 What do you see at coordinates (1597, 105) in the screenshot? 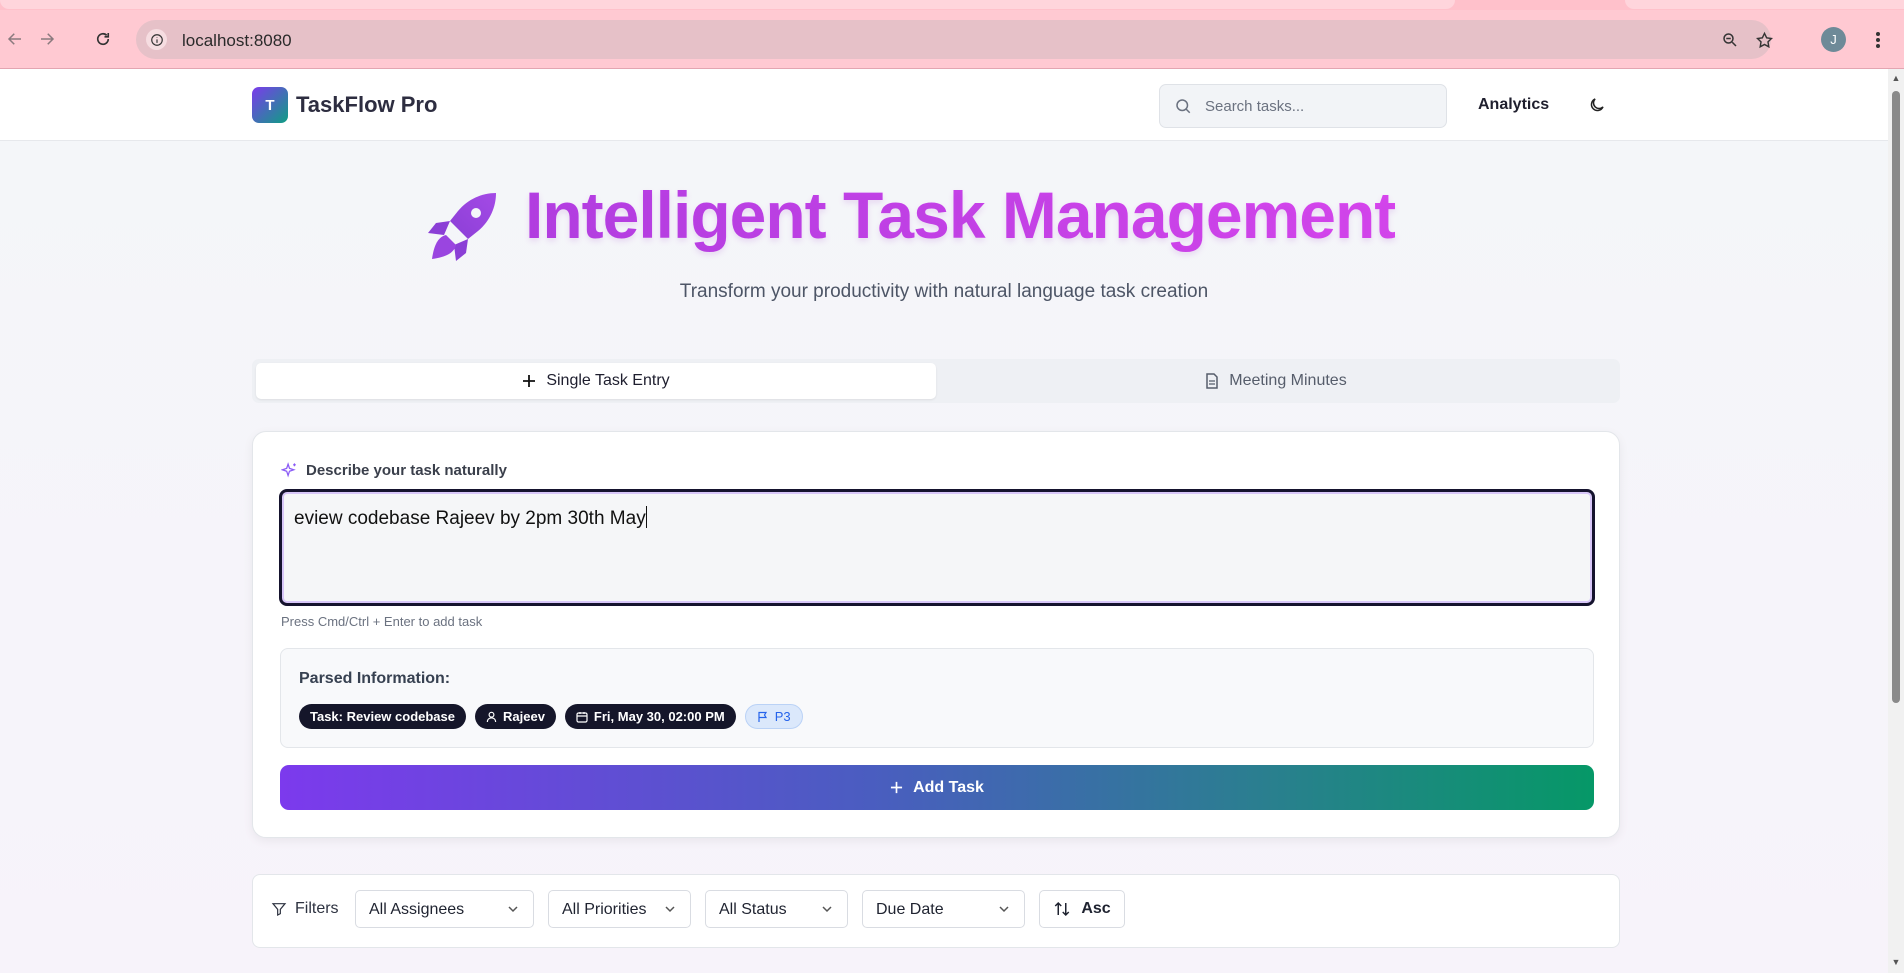
I see `theme-toggle-moon-icon` at bounding box center [1597, 105].